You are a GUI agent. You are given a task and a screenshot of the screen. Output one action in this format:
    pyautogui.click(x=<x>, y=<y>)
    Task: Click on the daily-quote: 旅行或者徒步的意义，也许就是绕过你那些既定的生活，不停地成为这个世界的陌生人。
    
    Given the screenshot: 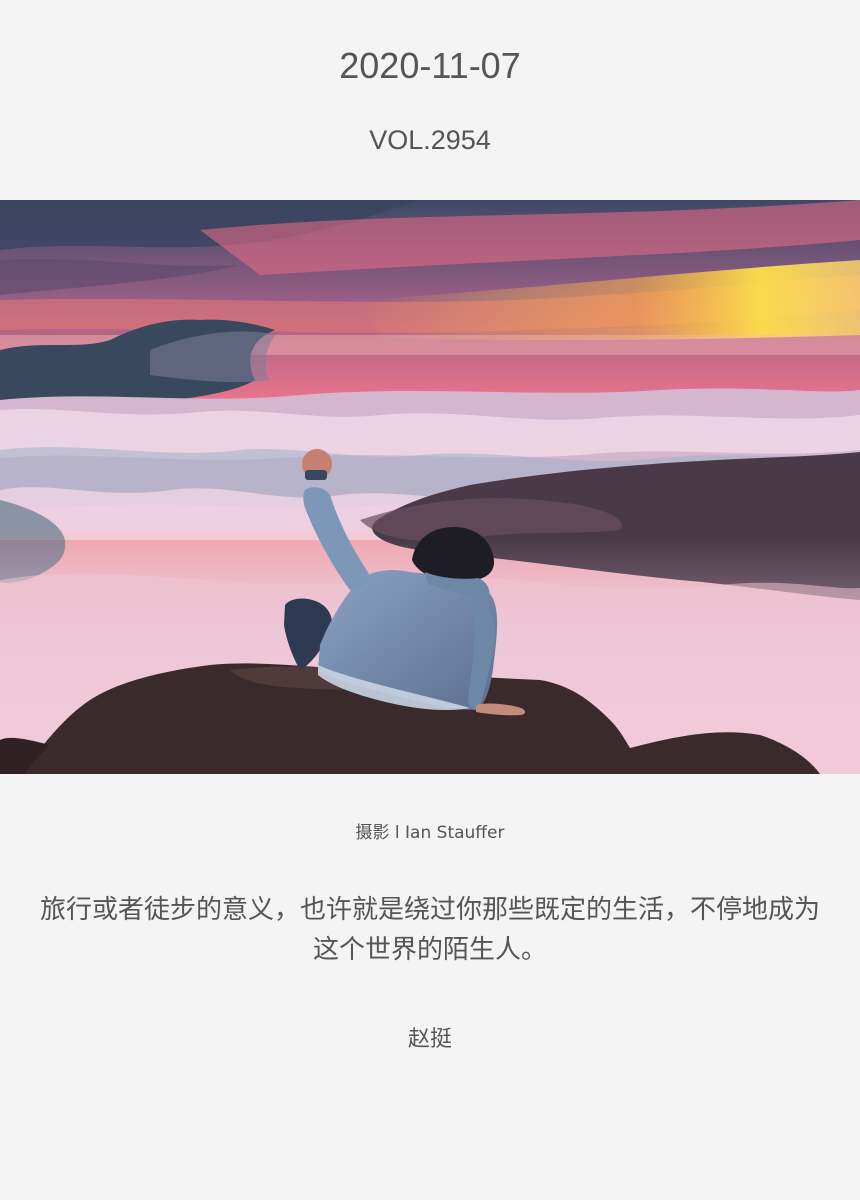 What is the action you would take?
    pyautogui.click(x=429, y=930)
    